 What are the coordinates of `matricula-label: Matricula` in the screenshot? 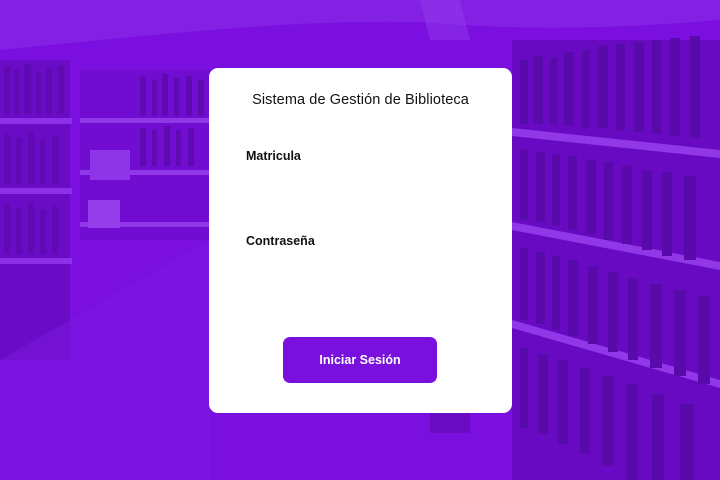 It's located at (273, 156).